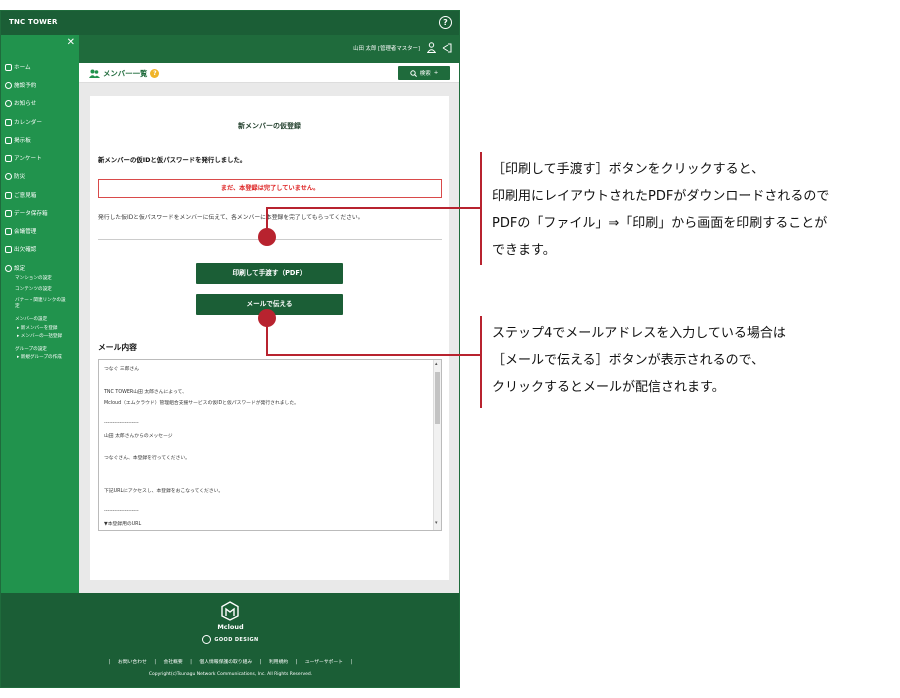  I want to click on sidebar-item-facility: 施設予約, so click(20, 85).